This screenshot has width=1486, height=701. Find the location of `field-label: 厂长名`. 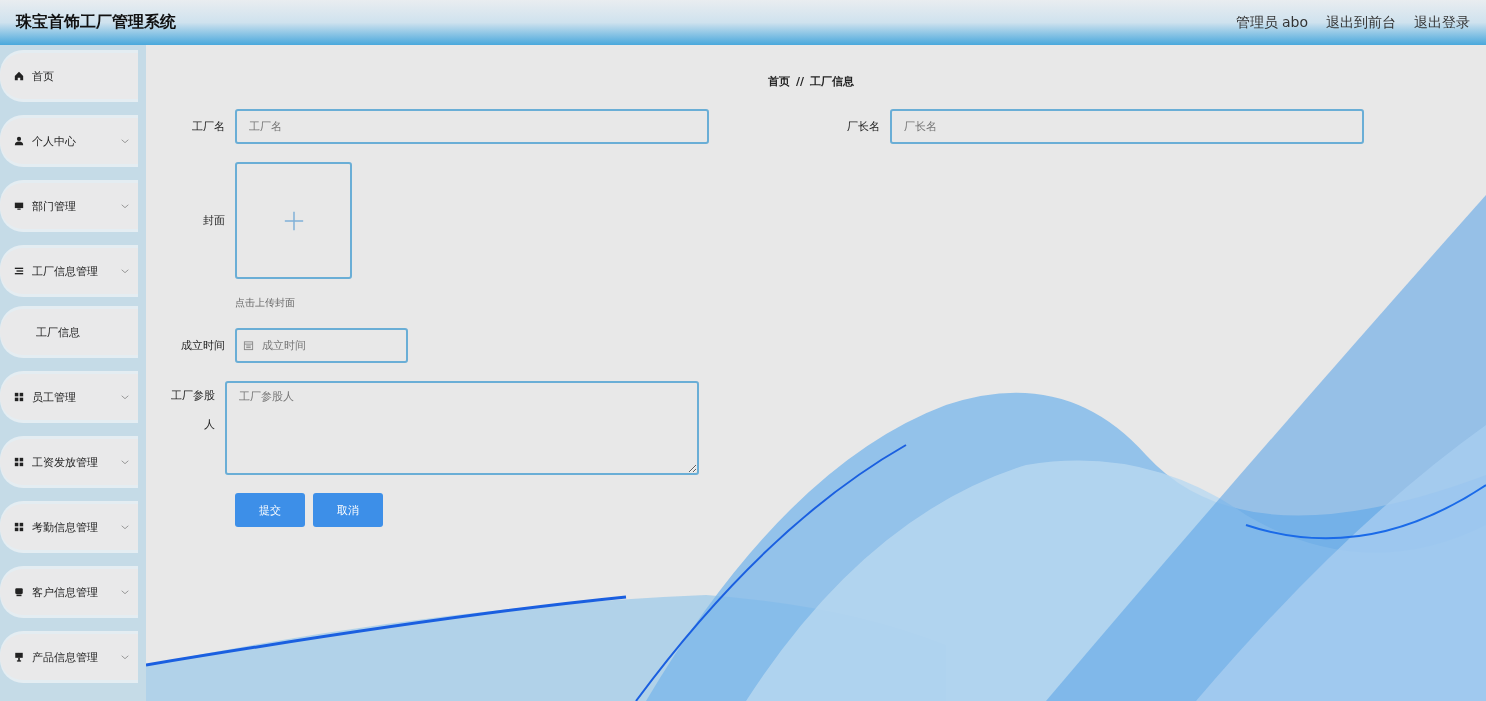

field-label: 厂长名 is located at coordinates (863, 126).